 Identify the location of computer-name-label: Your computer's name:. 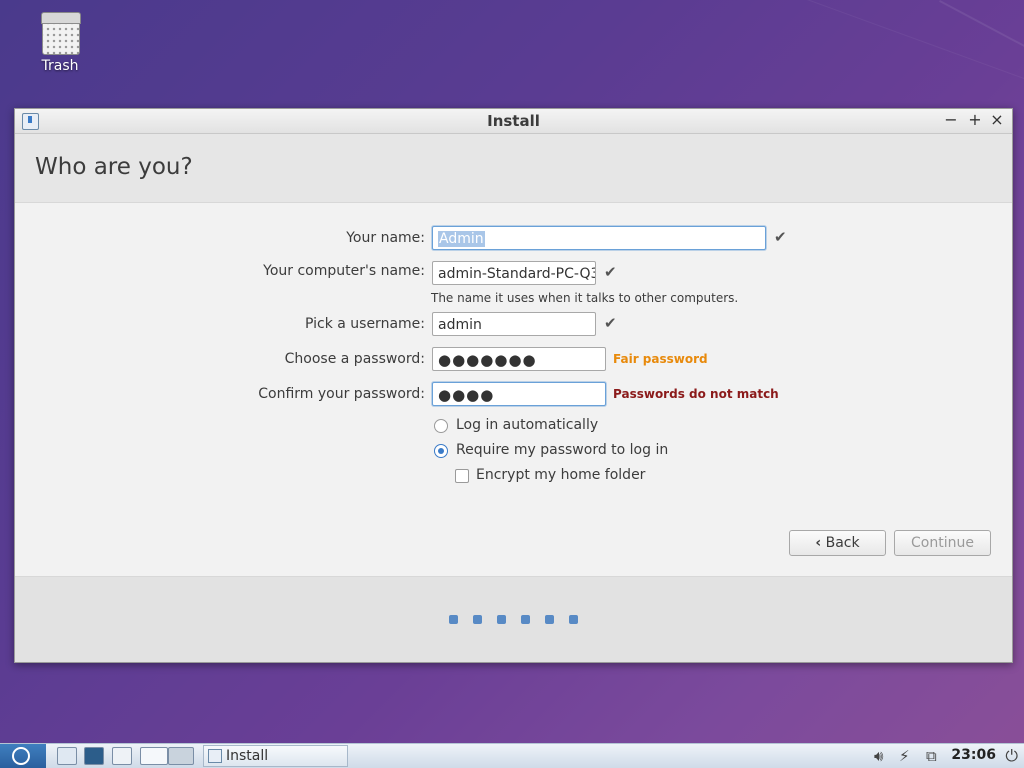
(344, 271).